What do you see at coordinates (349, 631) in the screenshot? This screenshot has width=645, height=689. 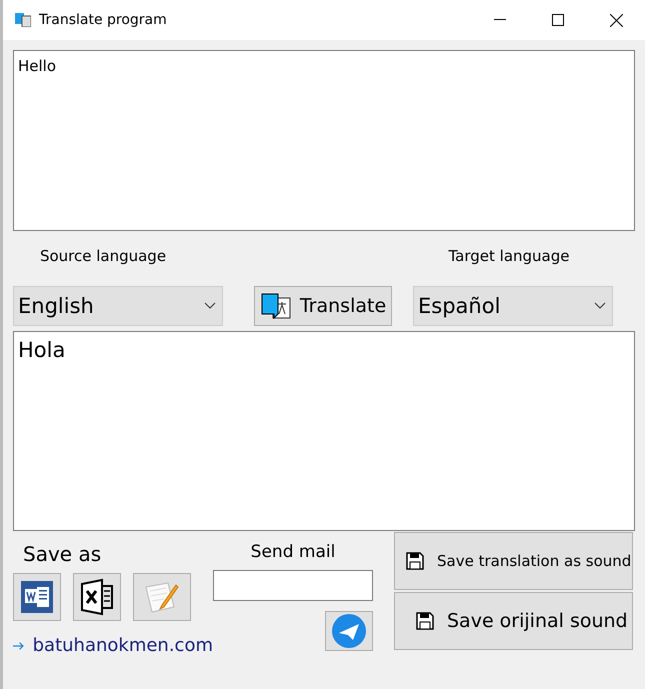 I see `send-mail-button` at bounding box center [349, 631].